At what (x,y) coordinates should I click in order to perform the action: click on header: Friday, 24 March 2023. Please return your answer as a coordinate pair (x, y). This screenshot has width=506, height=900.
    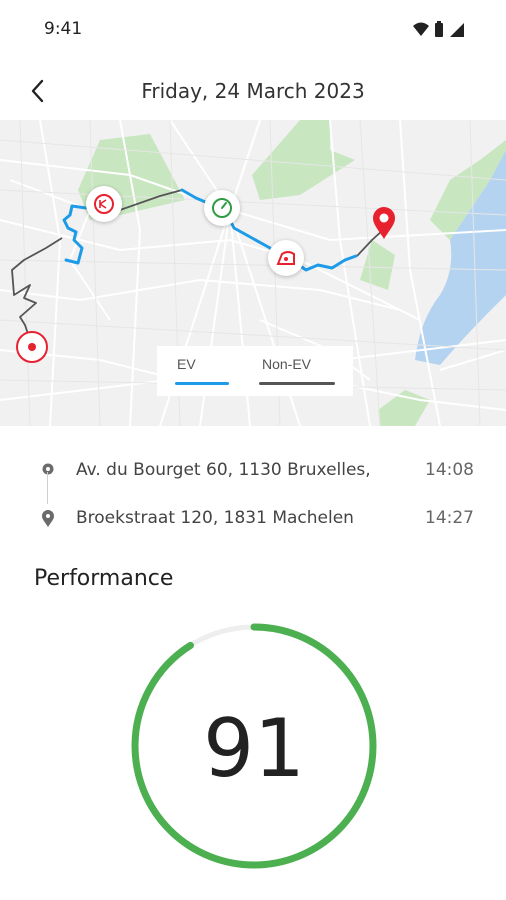
    Looking at the image, I should click on (253, 90).